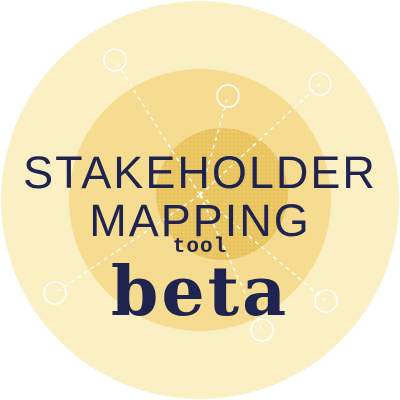  I want to click on beta-label: beta, so click(200, 292).